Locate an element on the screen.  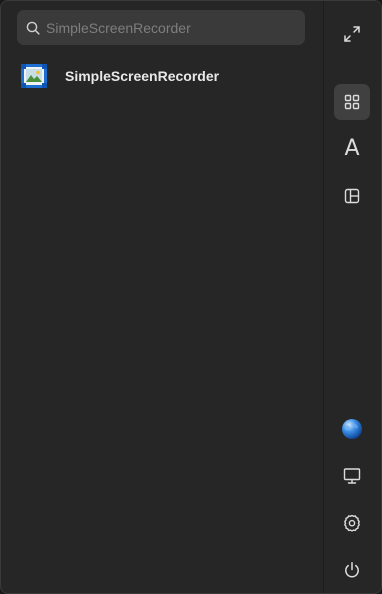
power-icon is located at coordinates (352, 570).